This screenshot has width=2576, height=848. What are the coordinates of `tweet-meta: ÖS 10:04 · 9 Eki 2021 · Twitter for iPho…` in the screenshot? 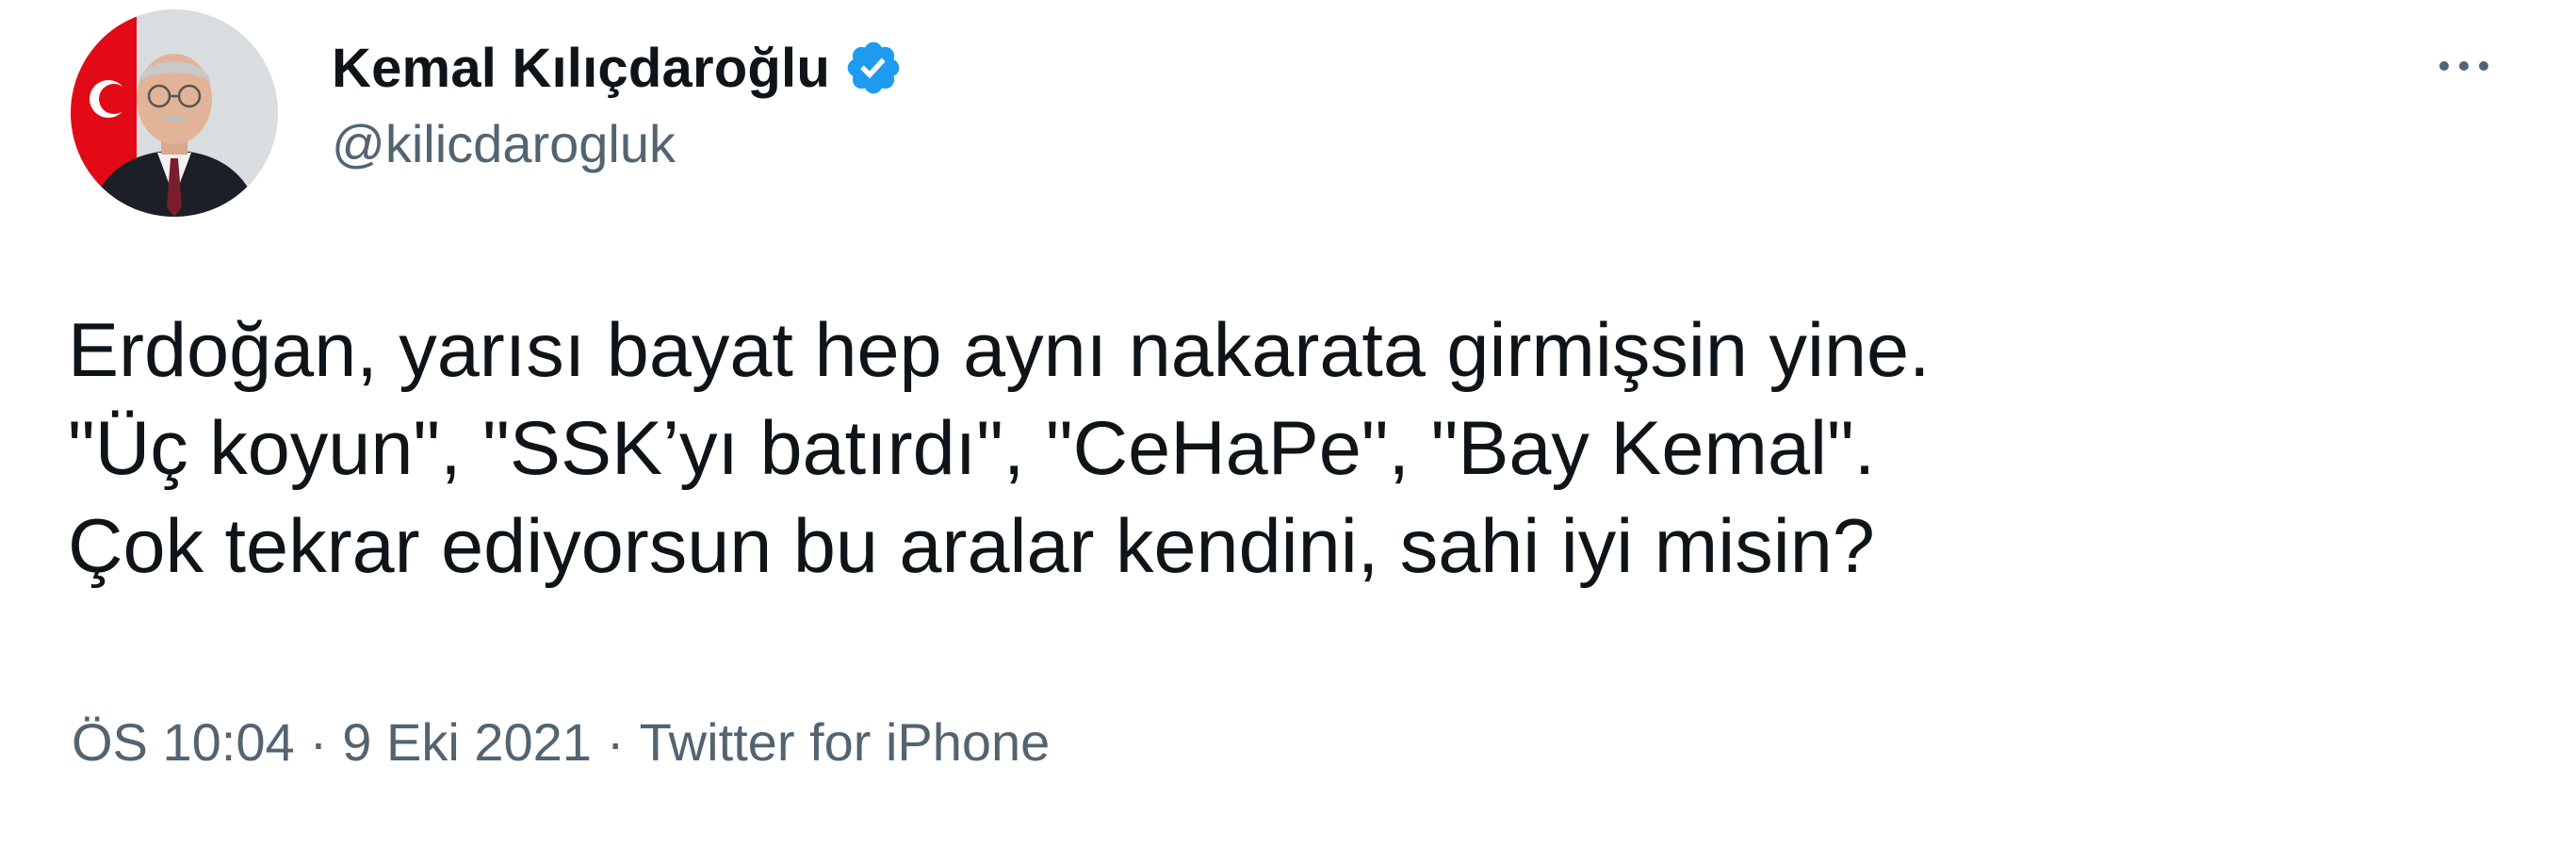 It's located at (561, 742).